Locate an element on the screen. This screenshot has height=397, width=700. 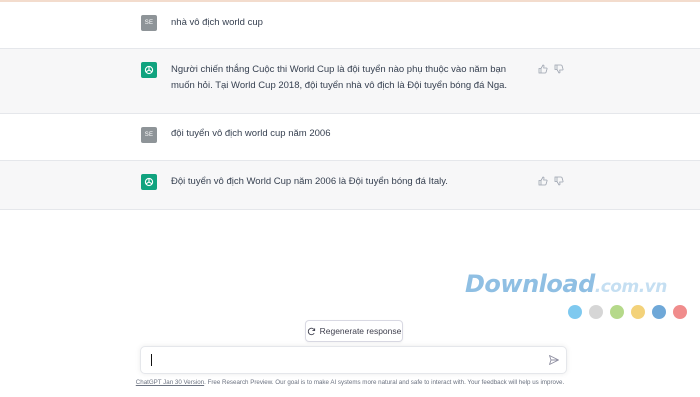
text-caret is located at coordinates (151, 360).